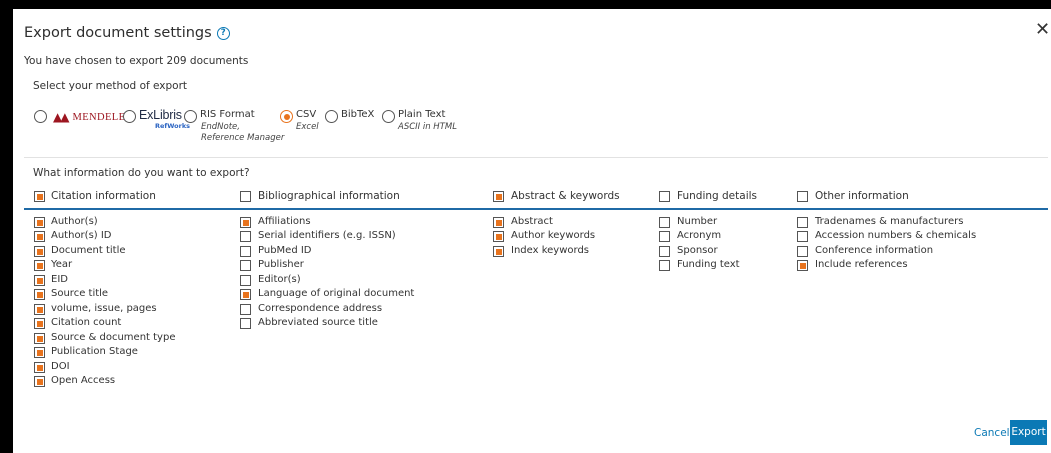 The width and height of the screenshot is (1051, 453). Describe the element at coordinates (245, 309) in the screenshot. I see `checkbox-correspondence-address` at that location.